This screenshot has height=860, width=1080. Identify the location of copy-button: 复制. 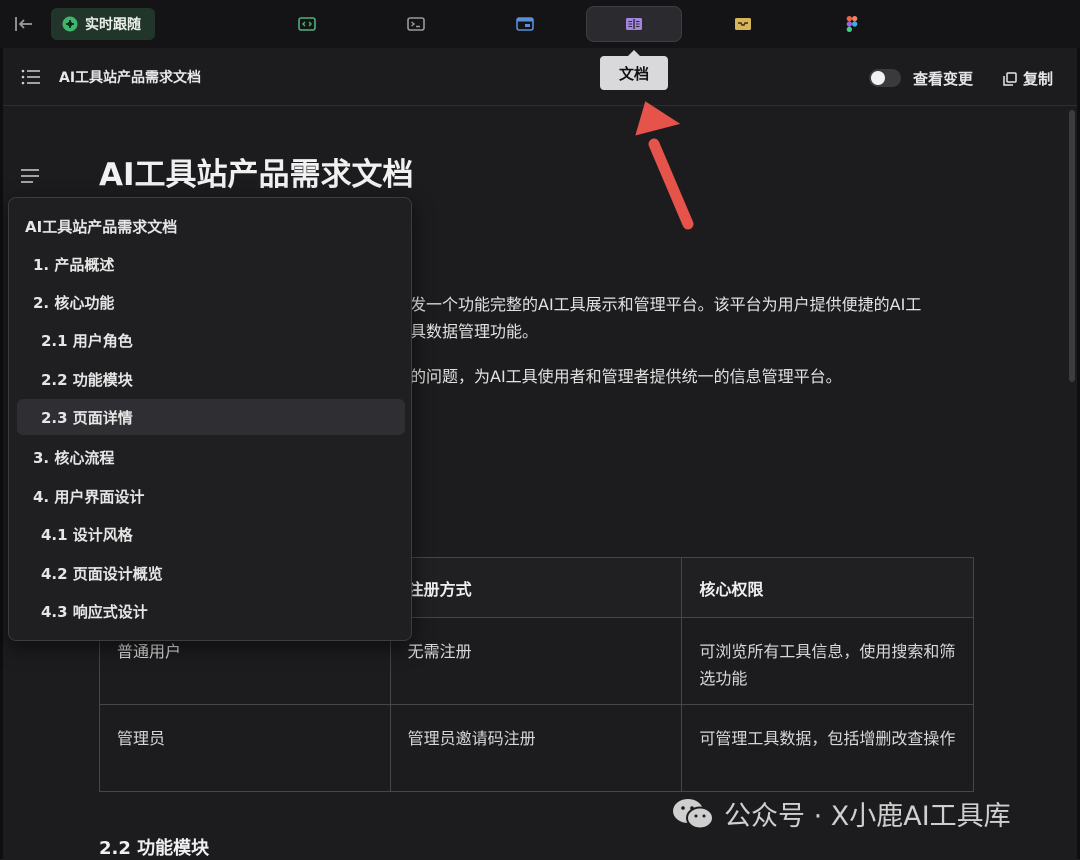
(1028, 78).